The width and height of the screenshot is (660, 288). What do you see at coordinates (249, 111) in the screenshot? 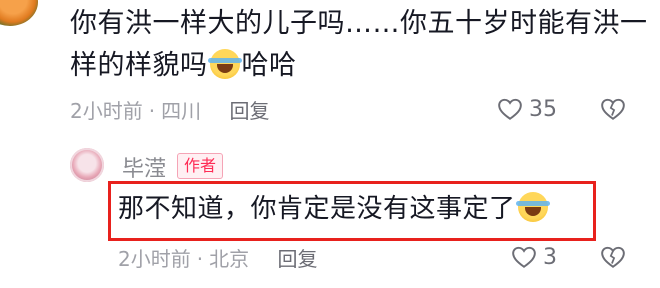
I see `reply-button: 回复` at bounding box center [249, 111].